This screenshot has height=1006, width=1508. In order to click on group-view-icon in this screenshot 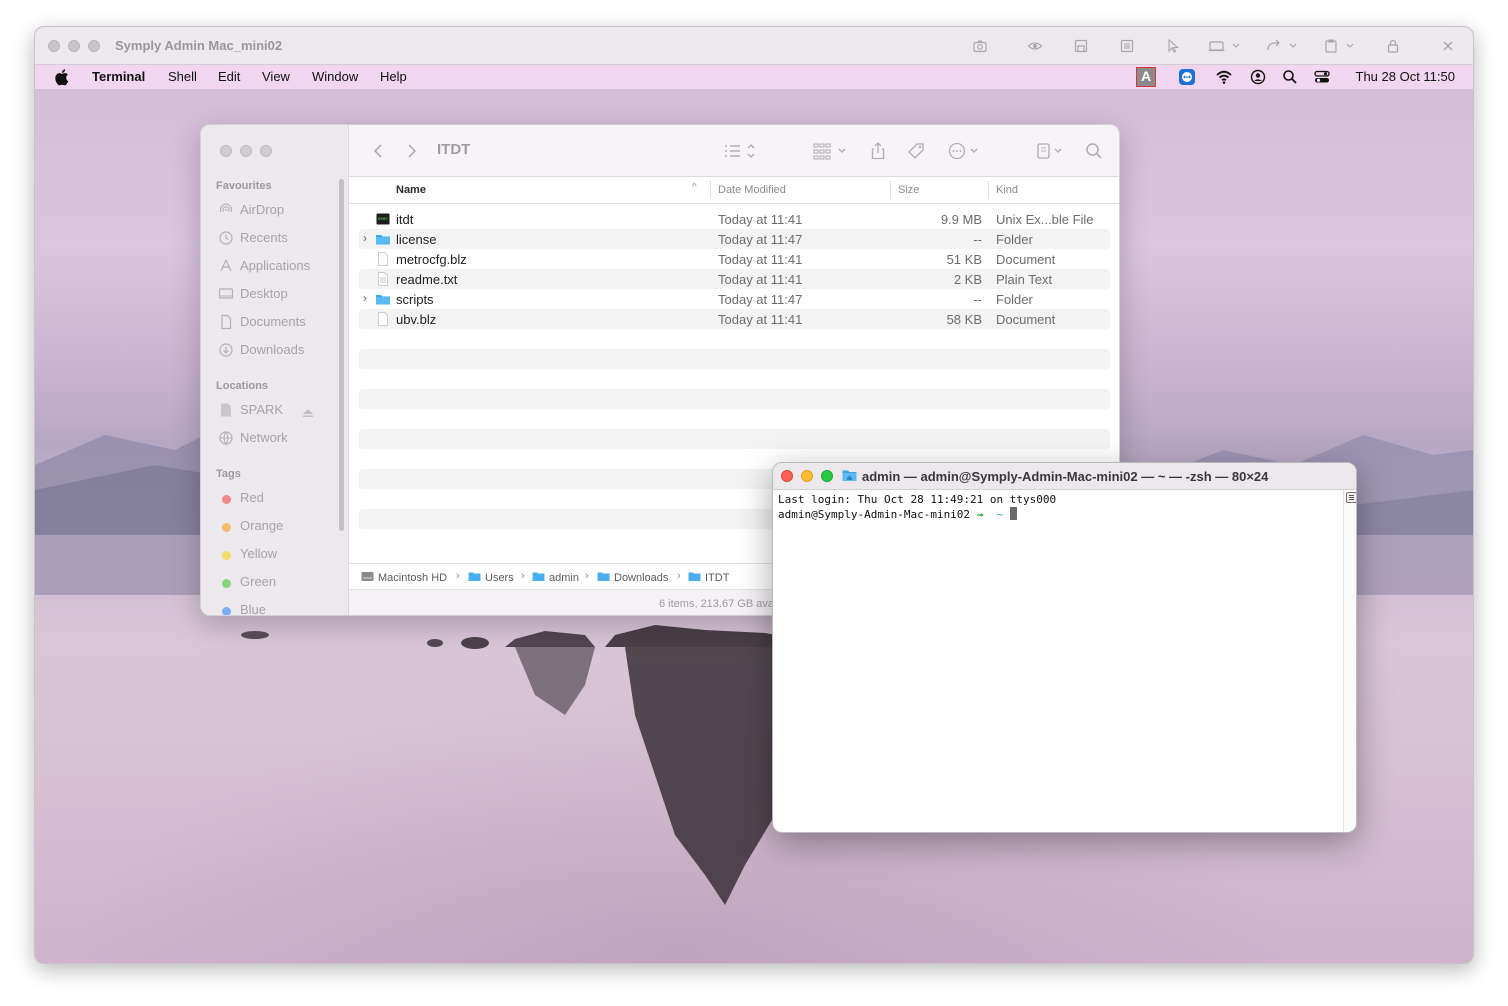, I will do `click(831, 151)`.